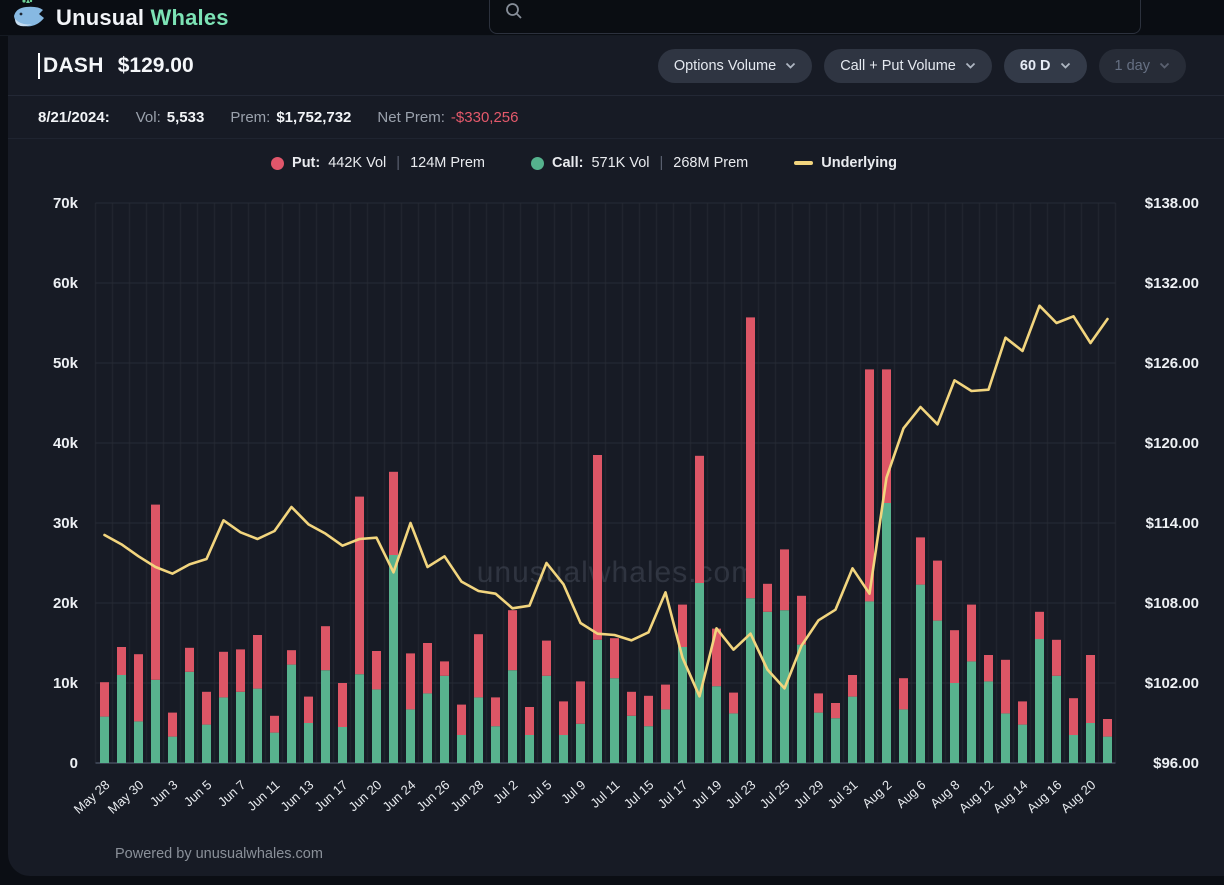 The width and height of the screenshot is (1224, 885). What do you see at coordinates (1045, 65) in the screenshot?
I see `date-range-dropdown: 60 D` at bounding box center [1045, 65].